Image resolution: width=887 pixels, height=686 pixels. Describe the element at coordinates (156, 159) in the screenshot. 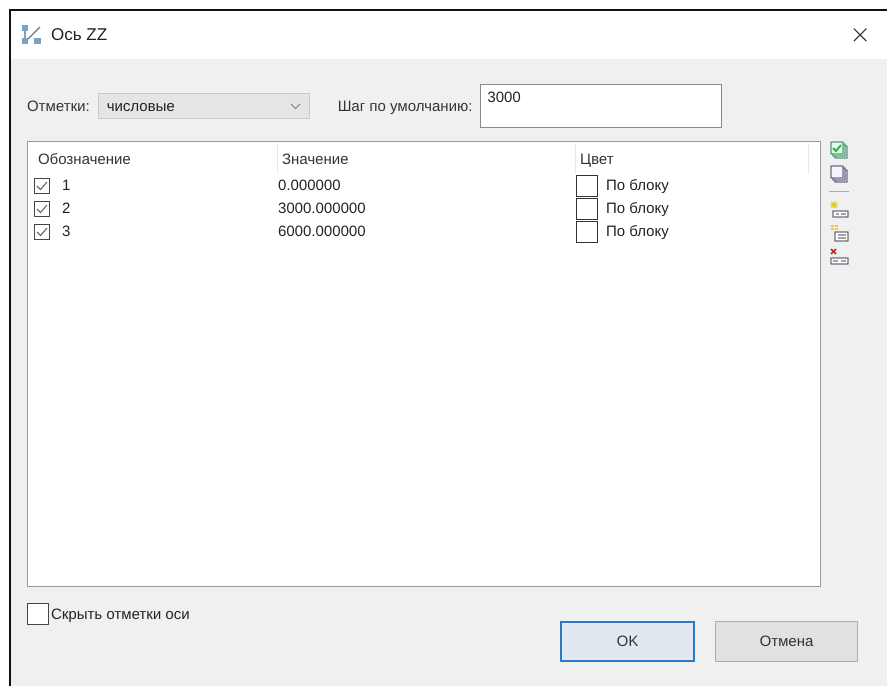

I see `column-header: Обозначение` at that location.